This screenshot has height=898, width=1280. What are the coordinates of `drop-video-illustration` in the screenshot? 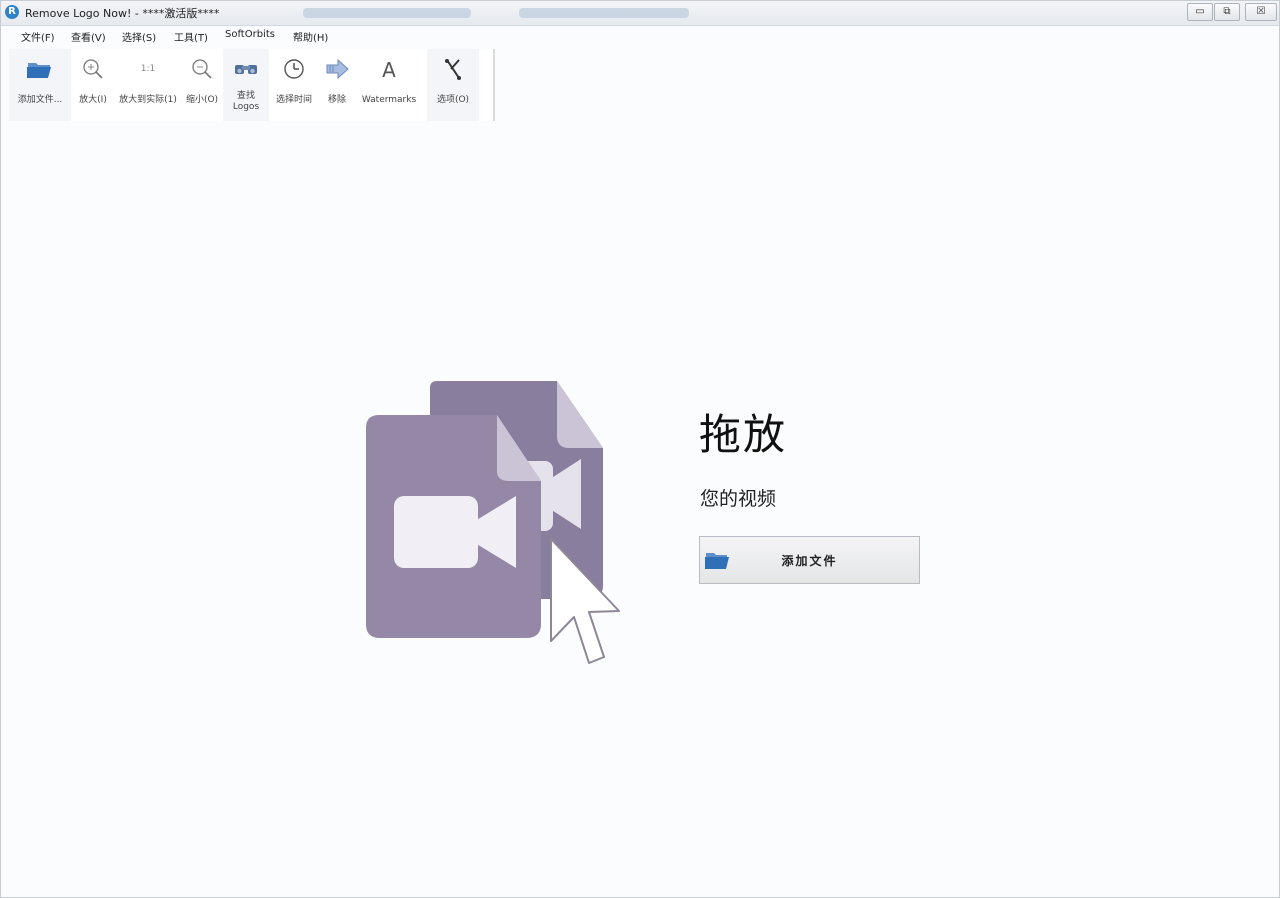 It's located at (493, 522).